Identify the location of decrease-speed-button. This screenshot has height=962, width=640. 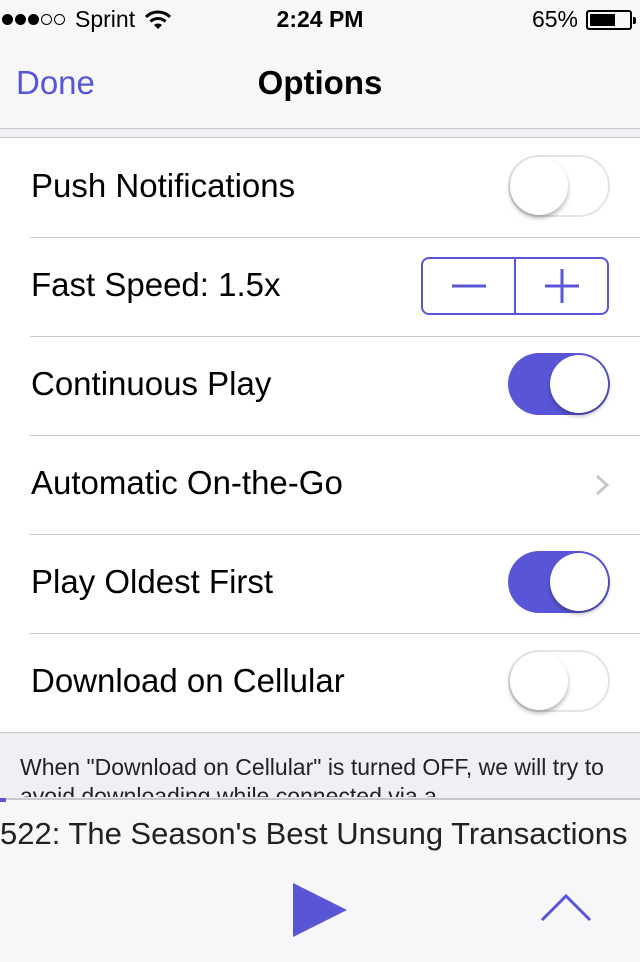
(468, 286).